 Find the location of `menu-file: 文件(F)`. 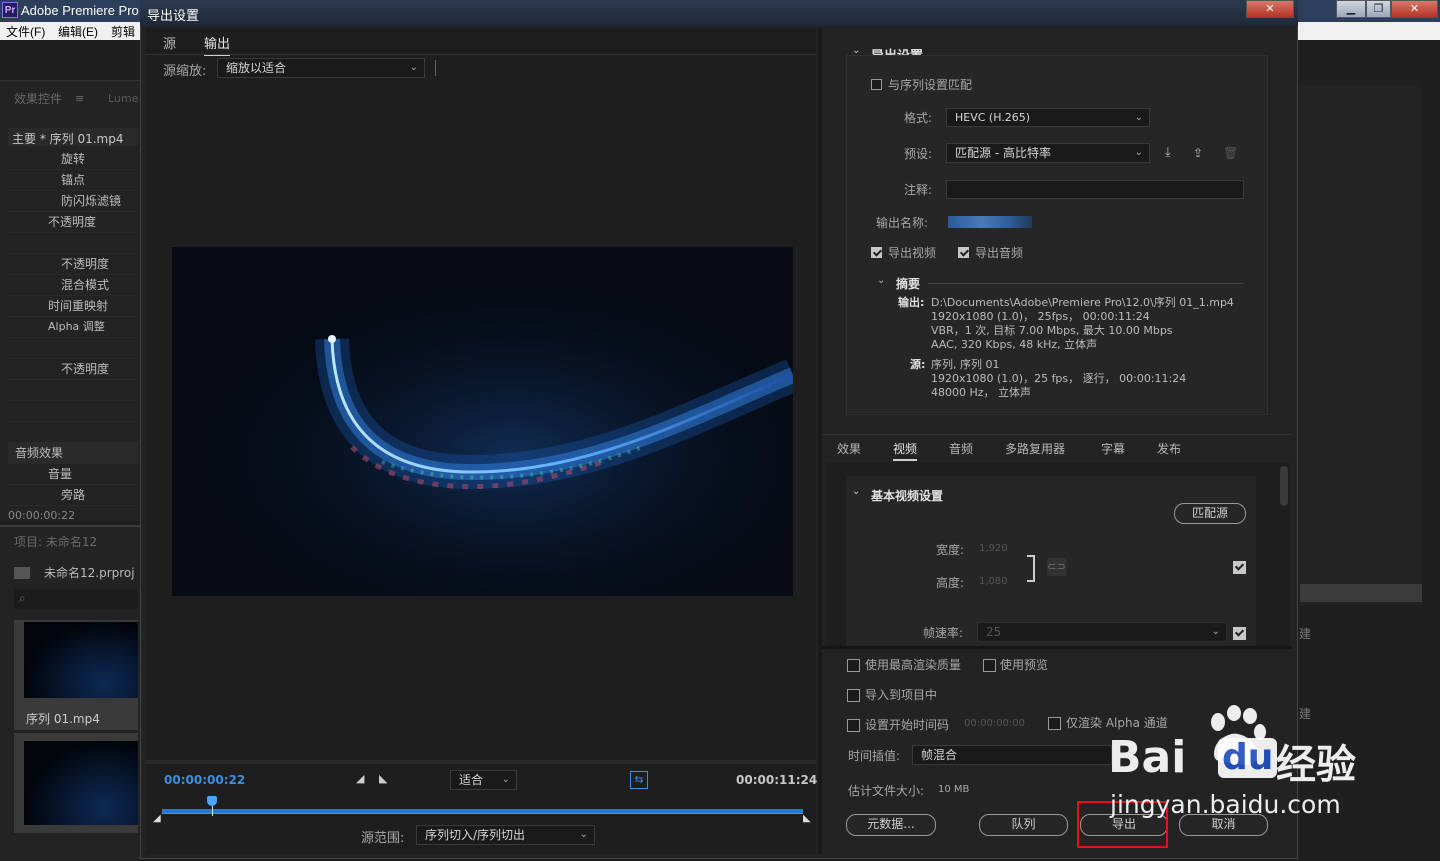

menu-file: 文件(F) is located at coordinates (25, 31).